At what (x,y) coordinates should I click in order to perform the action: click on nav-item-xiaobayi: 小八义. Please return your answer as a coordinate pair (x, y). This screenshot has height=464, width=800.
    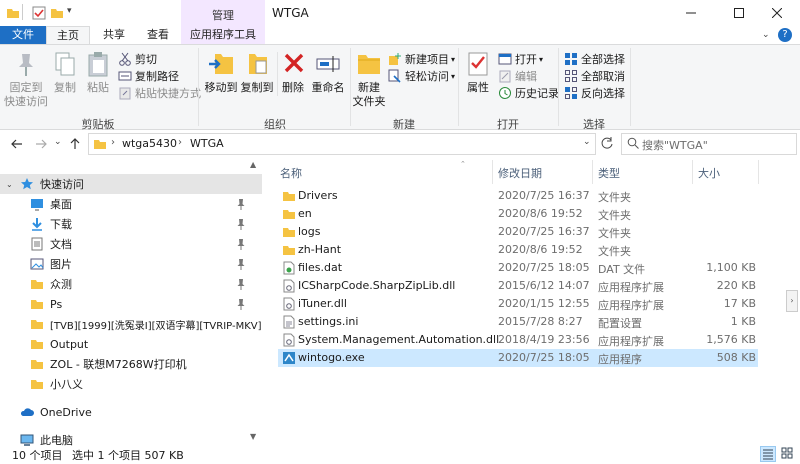
    Looking at the image, I should click on (131, 384).